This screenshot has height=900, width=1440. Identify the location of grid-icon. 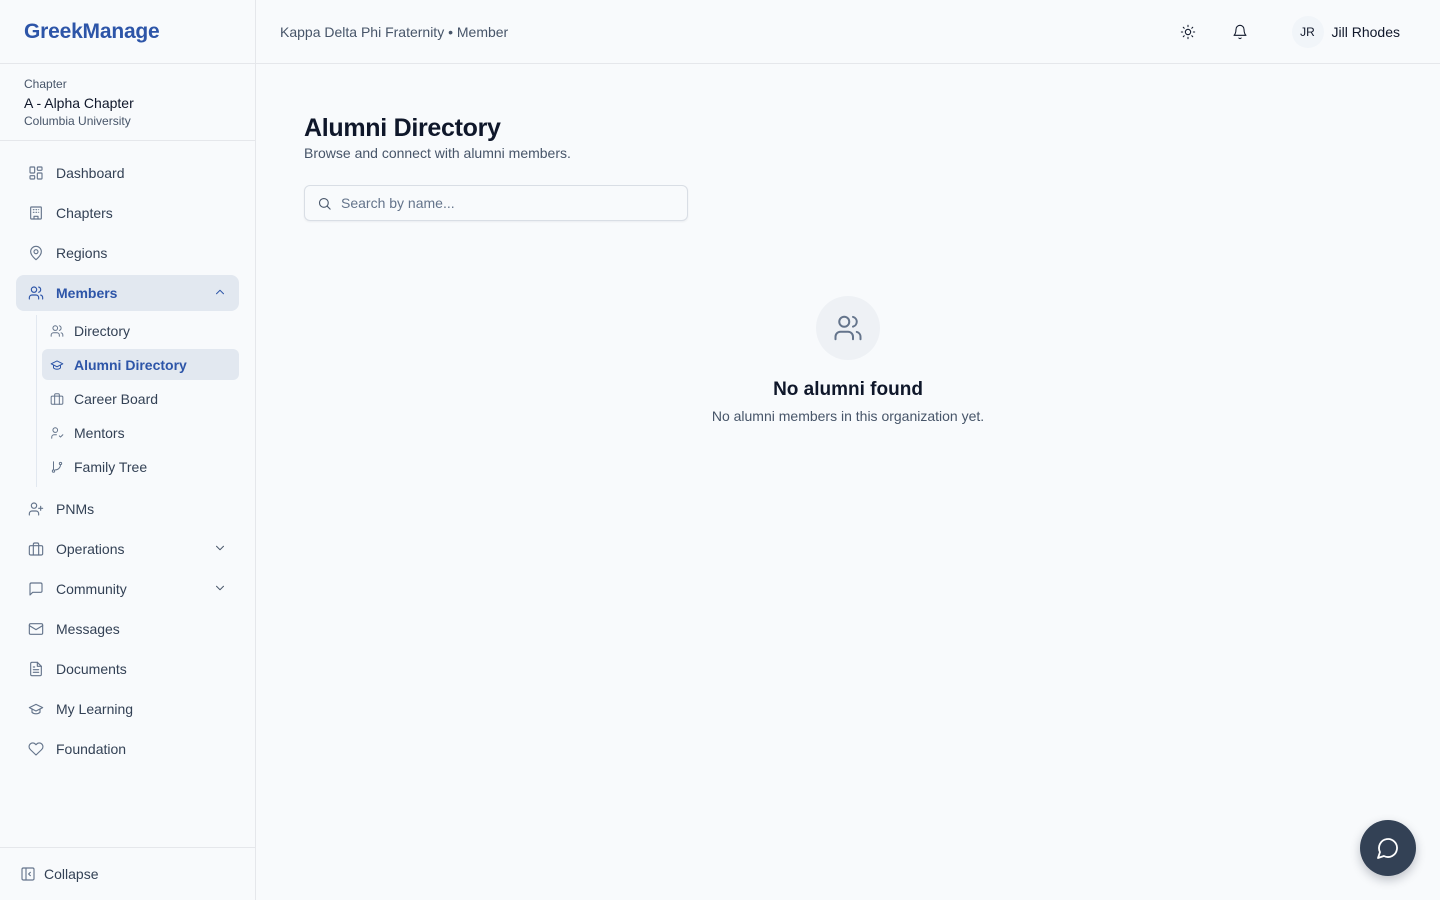
(36, 173).